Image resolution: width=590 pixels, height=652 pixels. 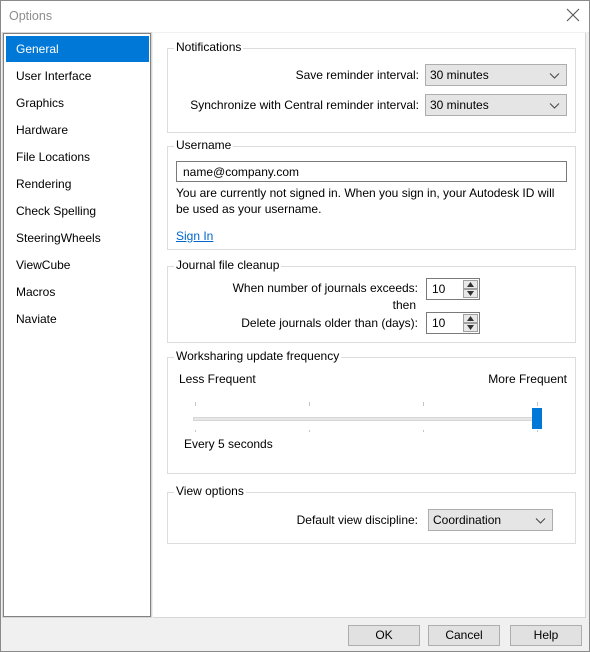 I want to click on journal-title: Journal file cleanup, so click(x=228, y=265).